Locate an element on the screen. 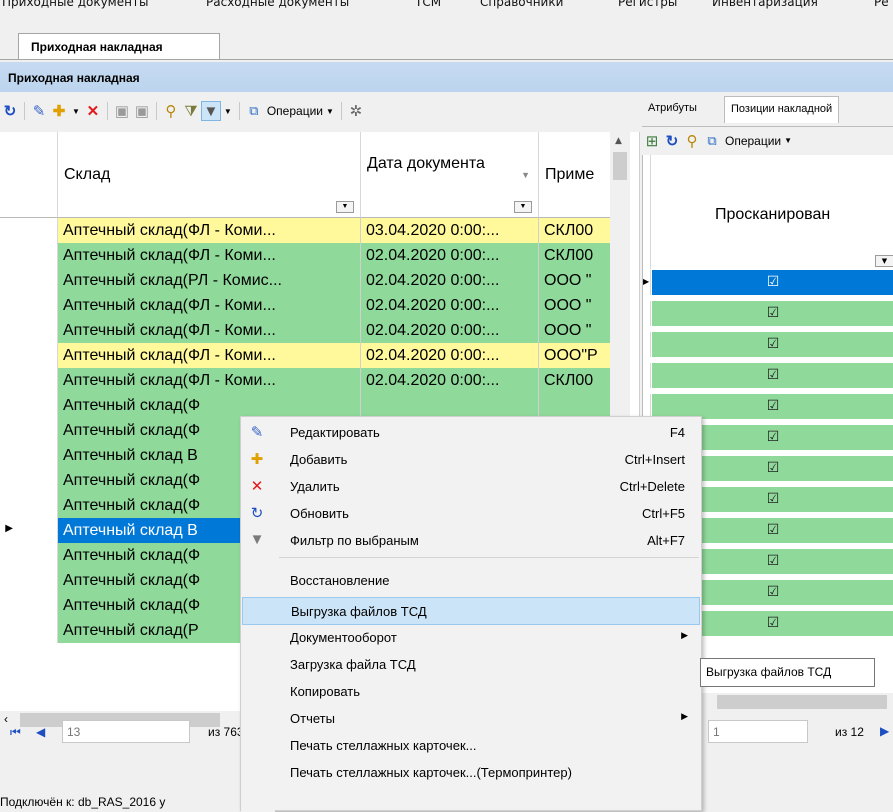 This screenshot has height=812, width=893. menu-item-edit: ✎ Редактировать F4 is located at coordinates (471, 433).